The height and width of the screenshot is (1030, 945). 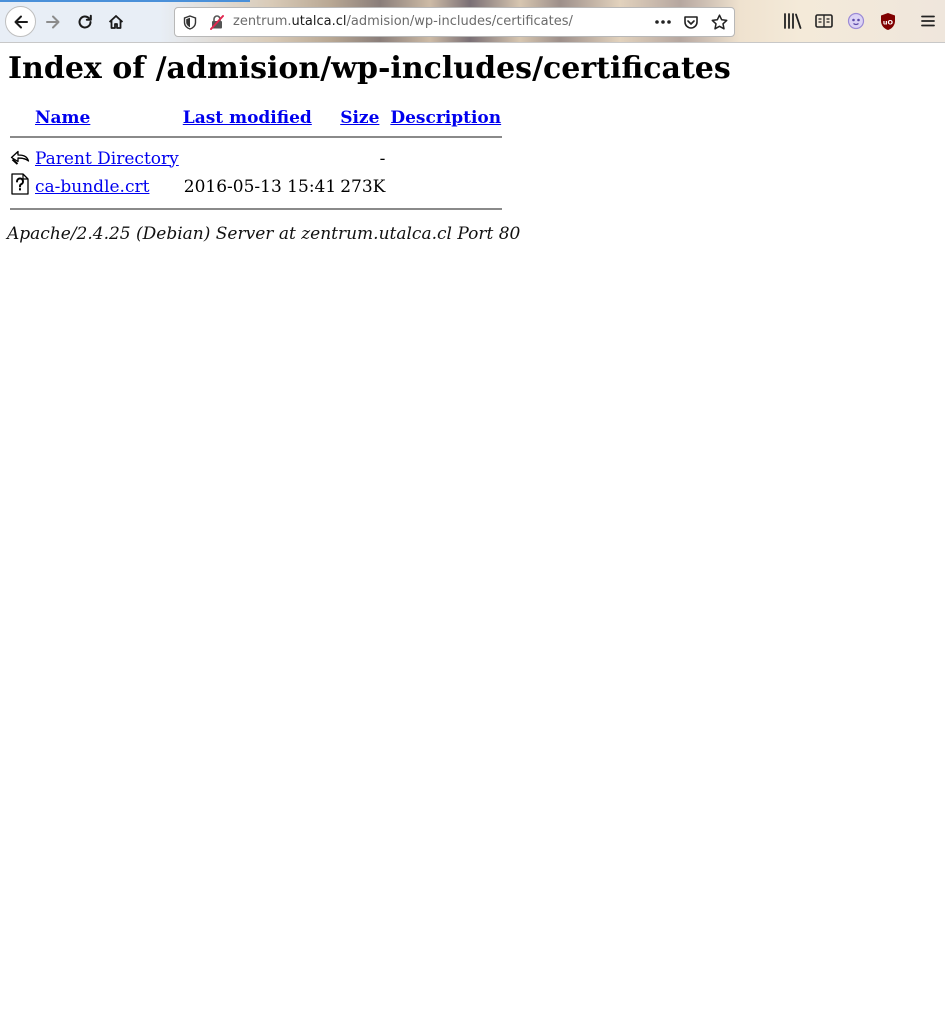 I want to click on file-name-cell: ca-bundle.crt, so click(x=107, y=186).